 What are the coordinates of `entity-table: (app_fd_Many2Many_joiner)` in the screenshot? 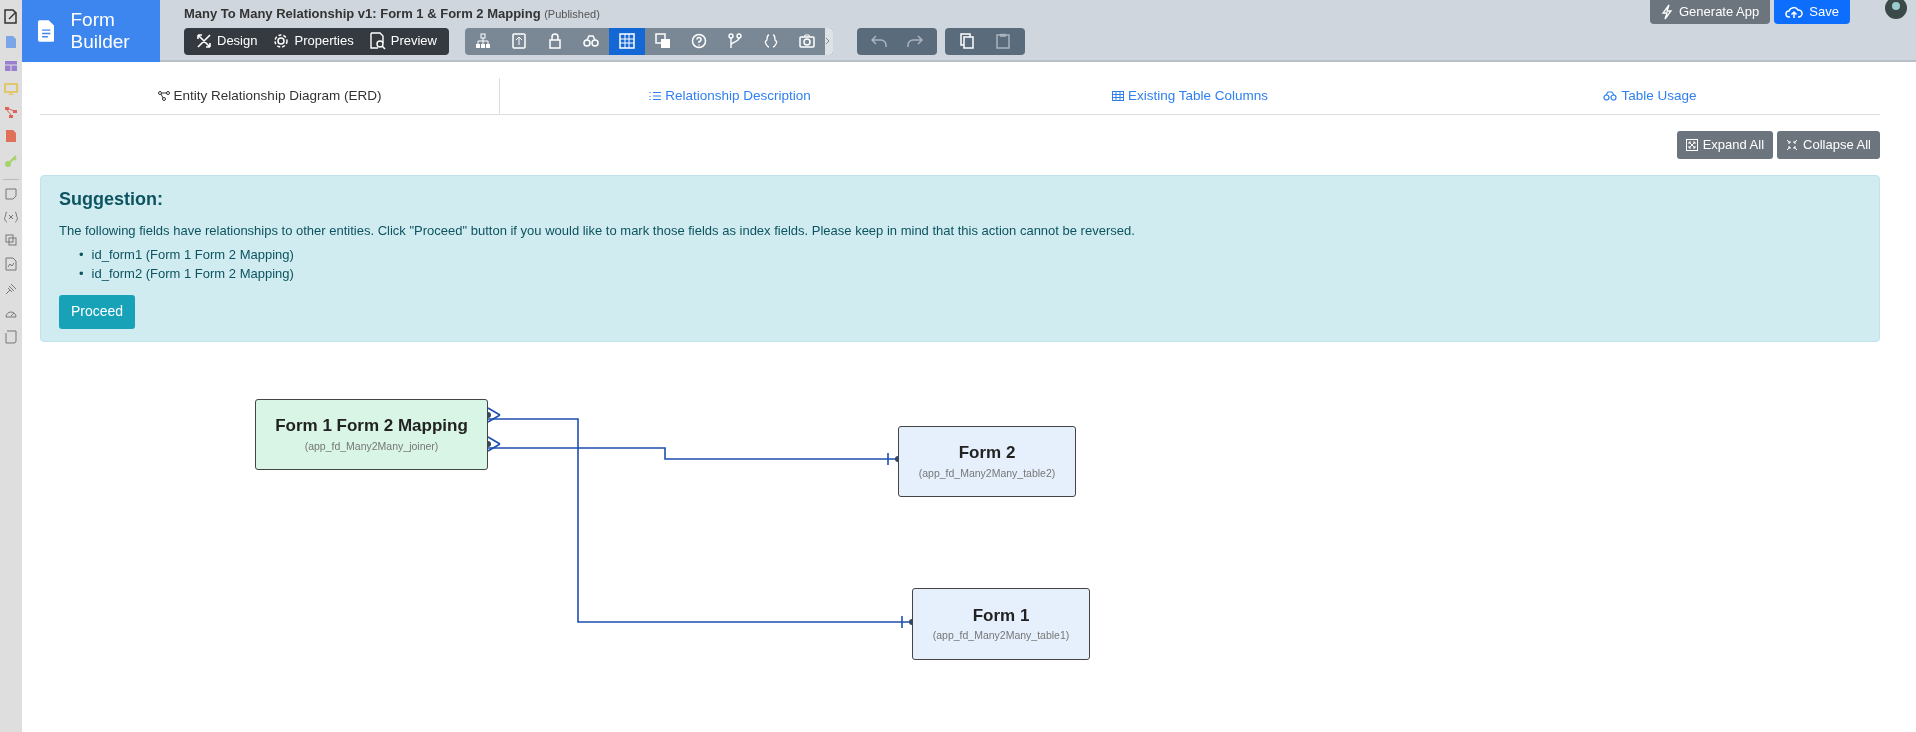 It's located at (371, 446).